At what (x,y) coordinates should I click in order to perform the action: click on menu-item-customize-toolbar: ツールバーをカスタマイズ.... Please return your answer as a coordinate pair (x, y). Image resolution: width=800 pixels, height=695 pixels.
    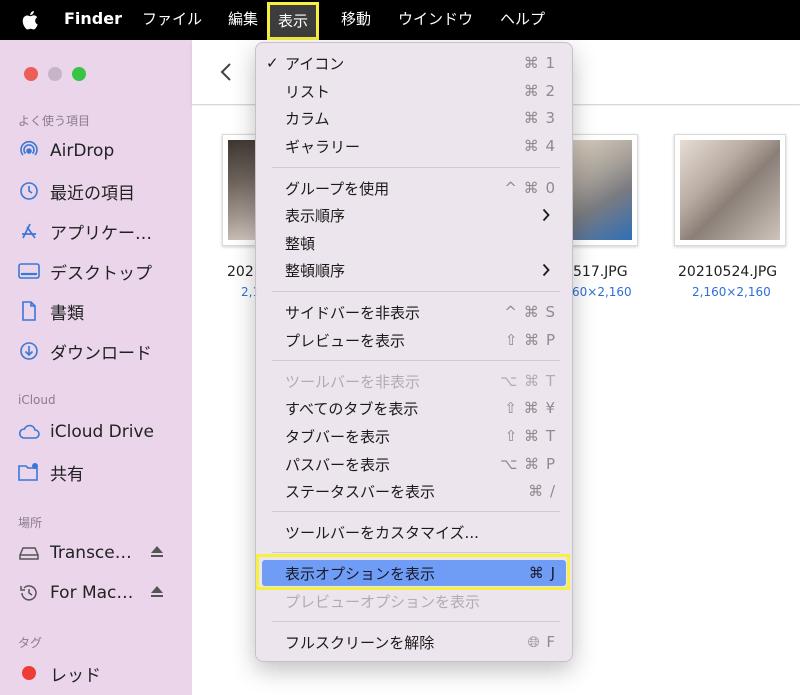
    Looking at the image, I should click on (414, 532).